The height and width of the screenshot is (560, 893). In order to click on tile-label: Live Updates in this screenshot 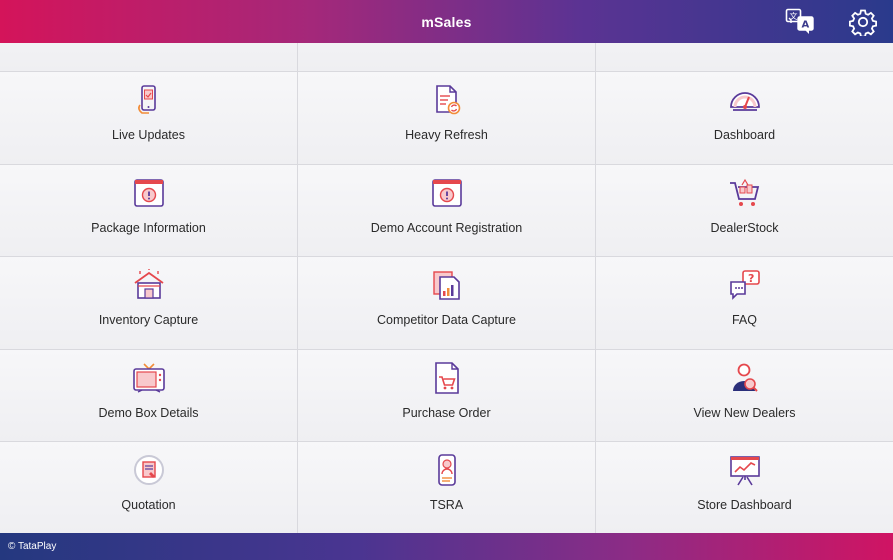, I will do `click(148, 135)`.